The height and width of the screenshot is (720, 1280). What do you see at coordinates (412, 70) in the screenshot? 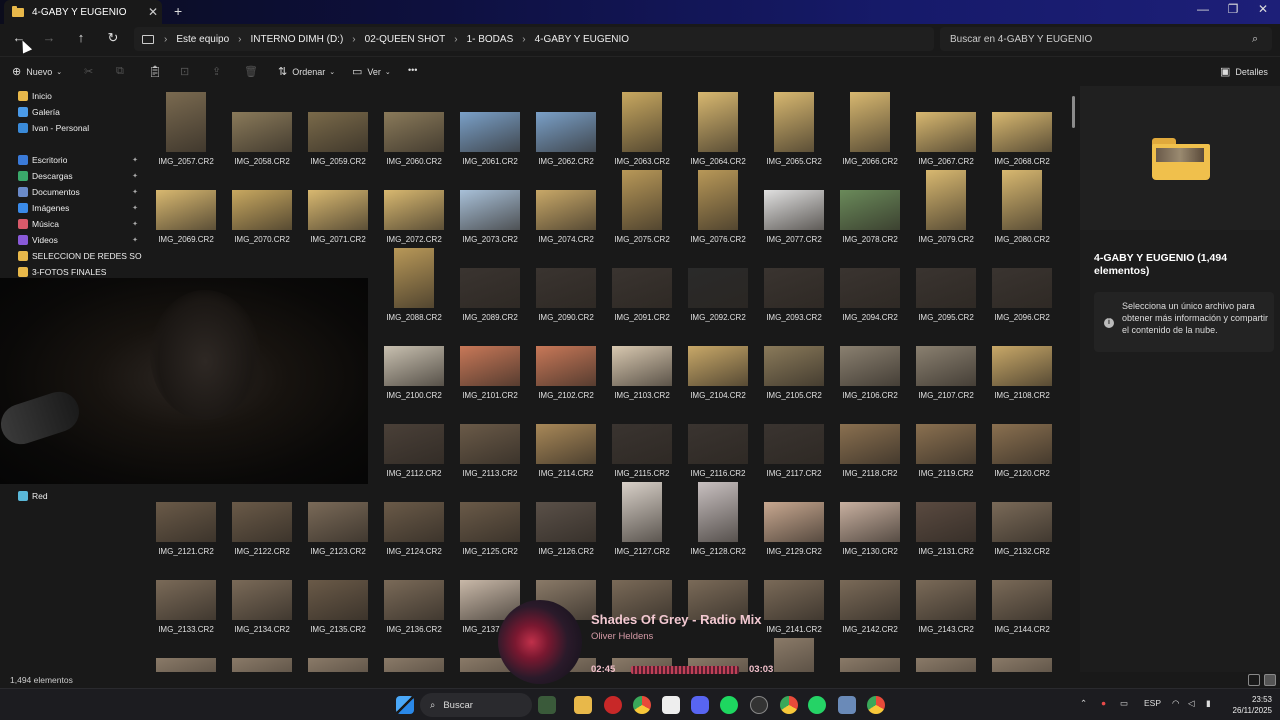
I see `more-options-button: •••` at bounding box center [412, 70].